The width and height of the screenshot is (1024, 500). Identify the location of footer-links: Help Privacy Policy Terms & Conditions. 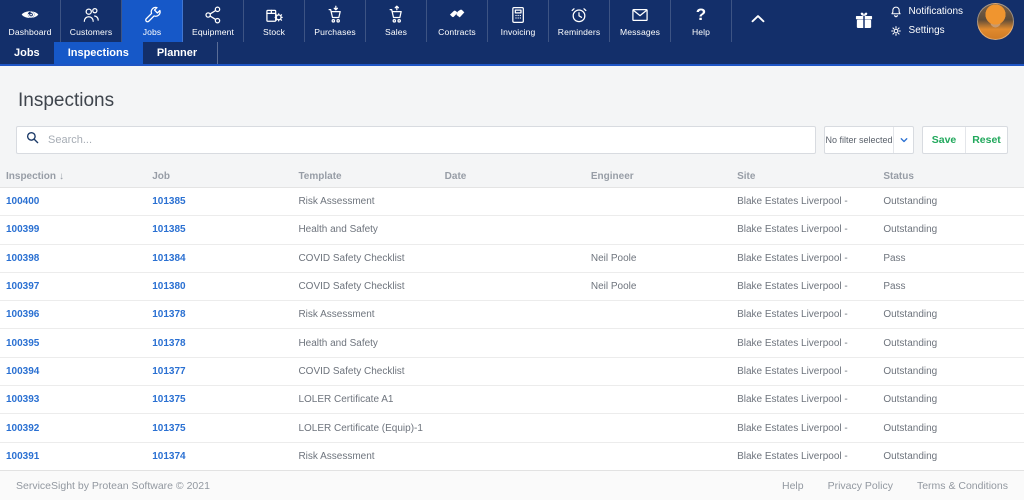
(895, 486).